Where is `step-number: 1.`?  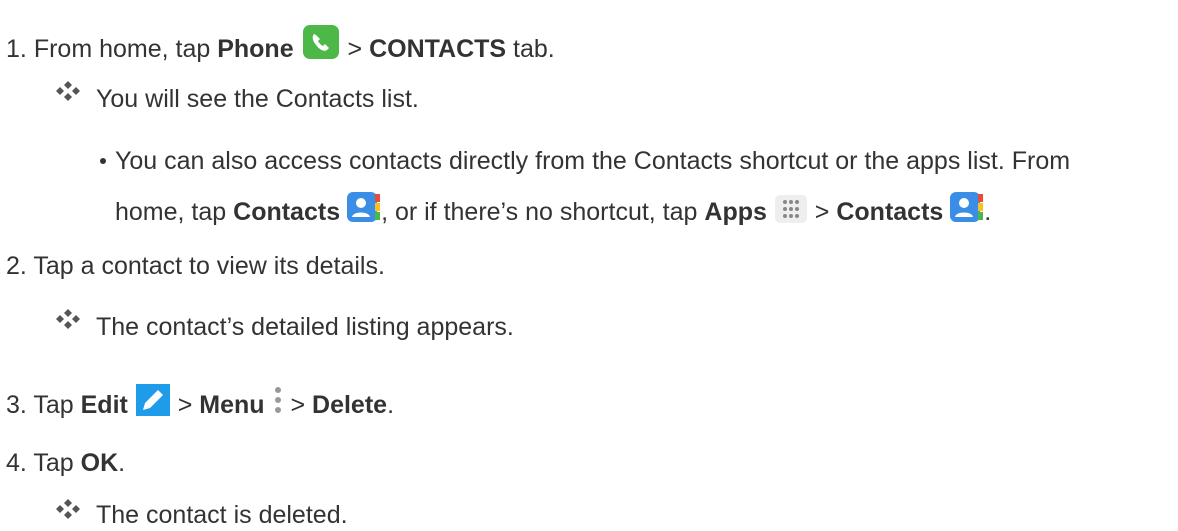
step-number: 1. is located at coordinates (16, 49).